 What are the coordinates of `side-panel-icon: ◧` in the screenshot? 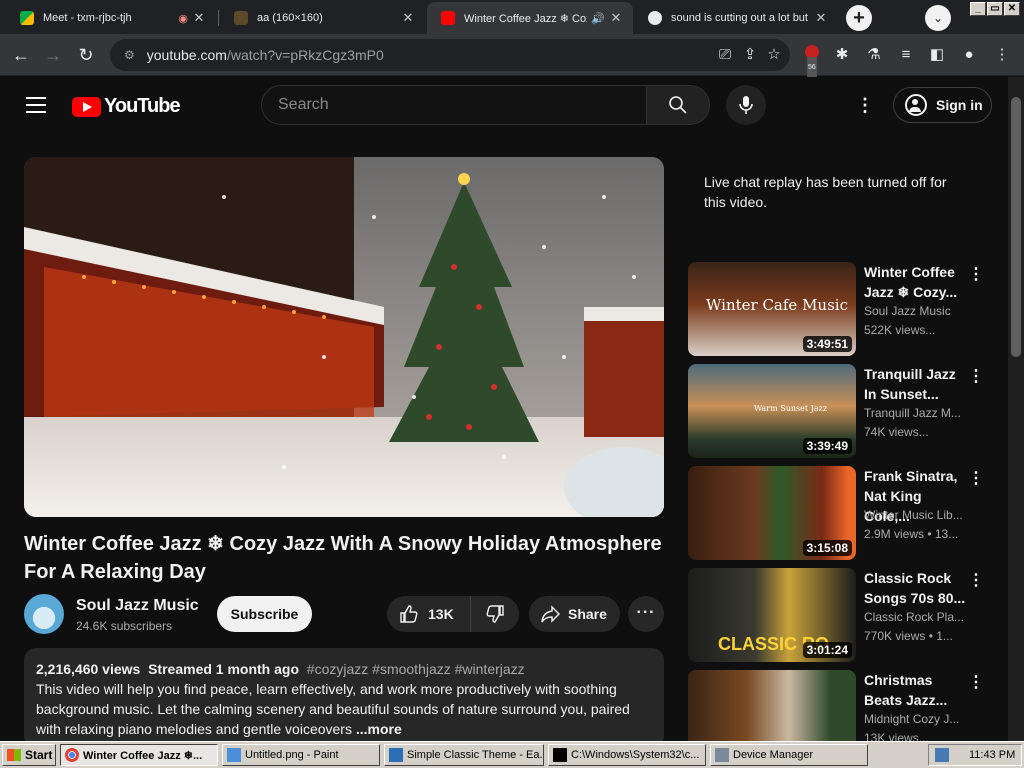 It's located at (937, 55).